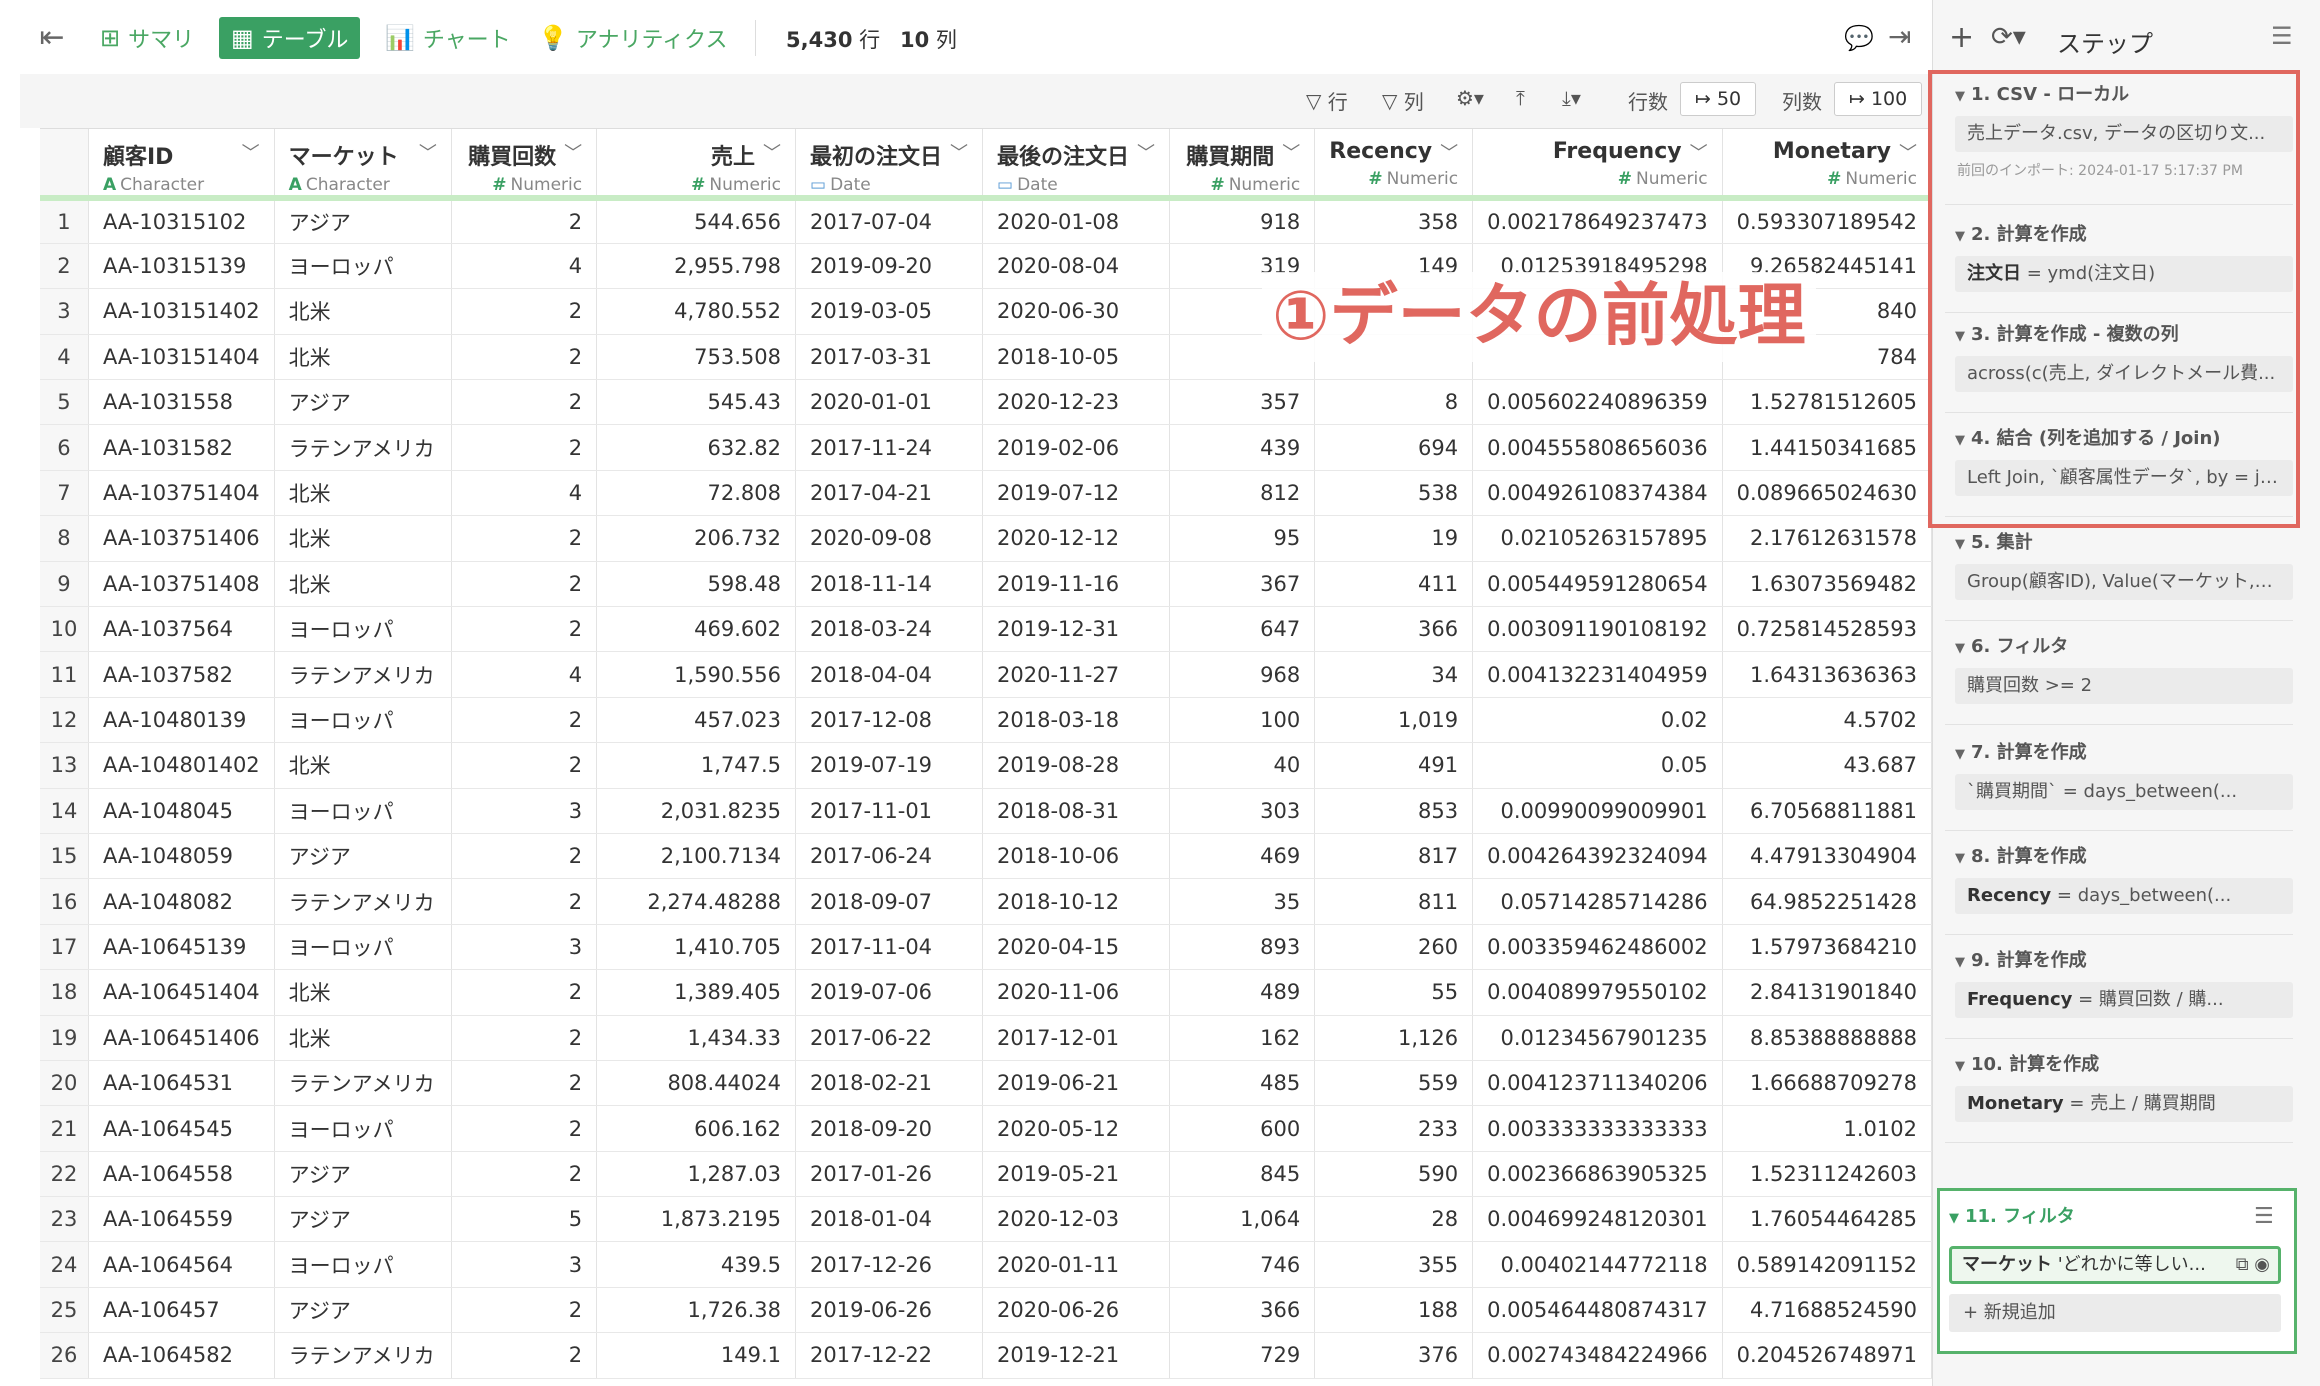 This screenshot has height=1386, width=2320. I want to click on table-cell: AA-106451404, so click(181, 992).